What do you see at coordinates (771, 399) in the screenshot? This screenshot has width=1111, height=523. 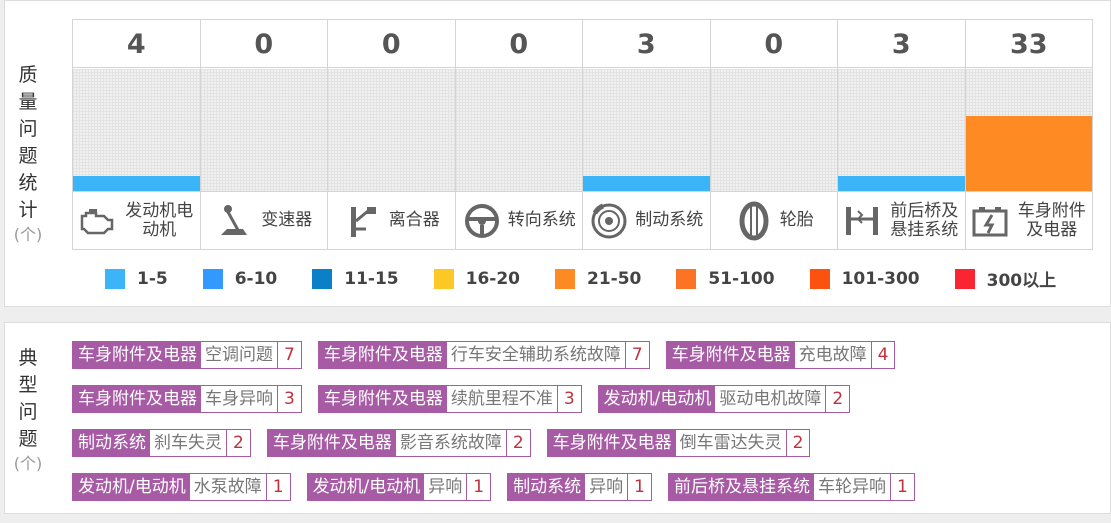 I see `tag-issue: 驱动电机故障` at bounding box center [771, 399].